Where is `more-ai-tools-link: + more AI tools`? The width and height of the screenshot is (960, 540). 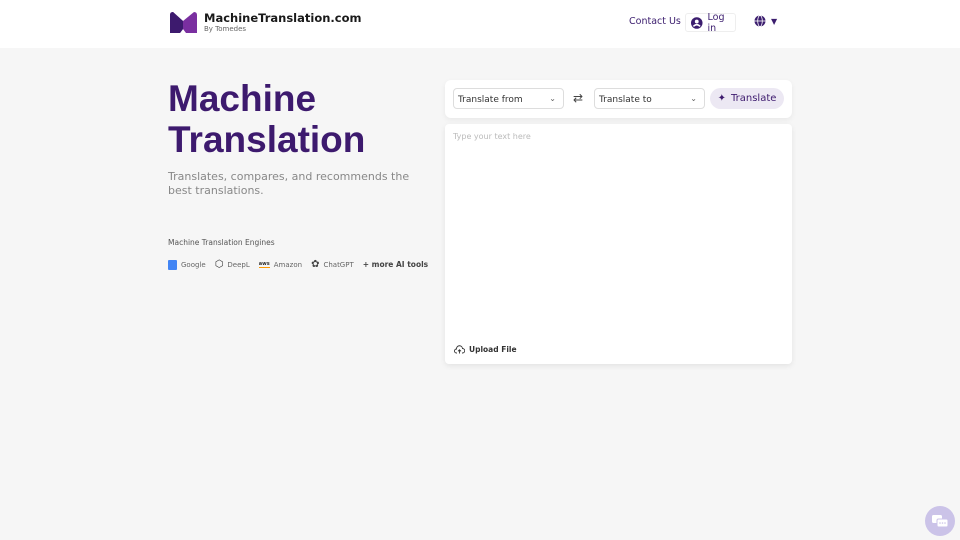
more-ai-tools-link: + more AI tools is located at coordinates (395, 264).